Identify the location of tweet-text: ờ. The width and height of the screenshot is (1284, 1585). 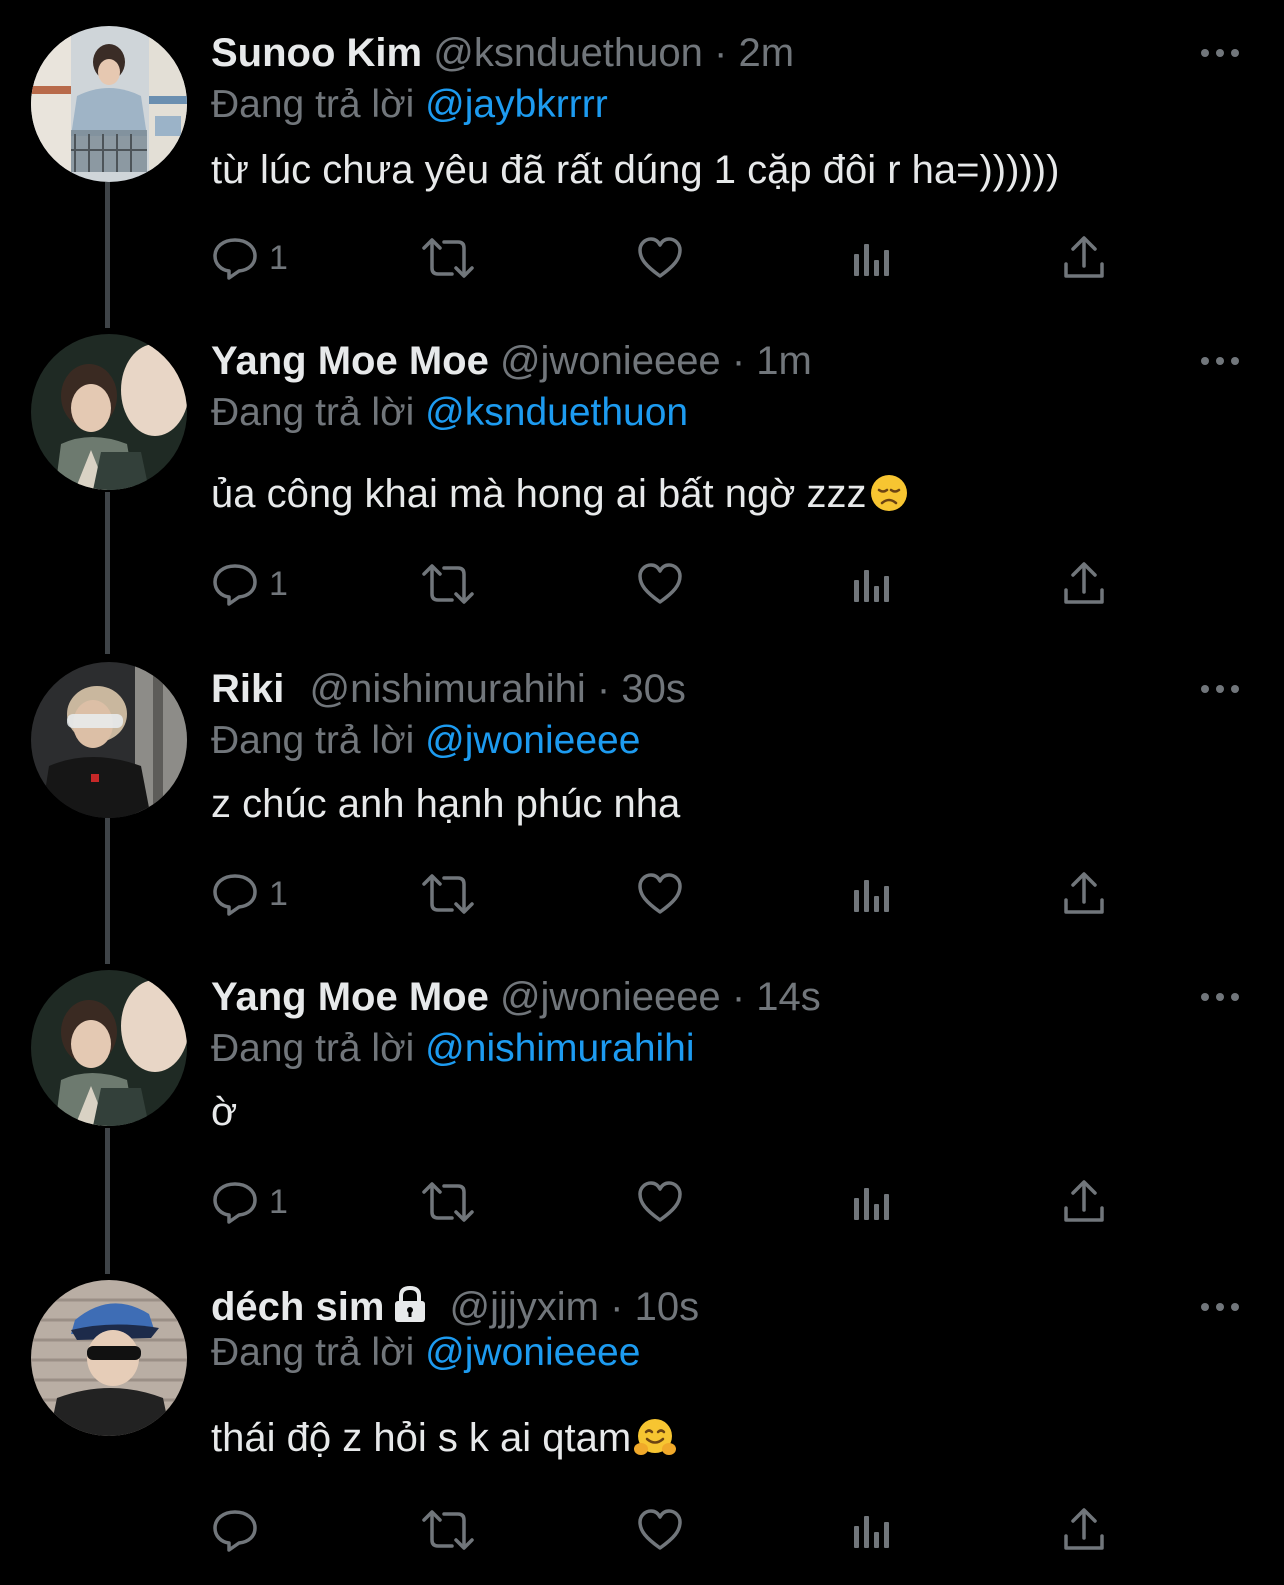
(224, 1112).